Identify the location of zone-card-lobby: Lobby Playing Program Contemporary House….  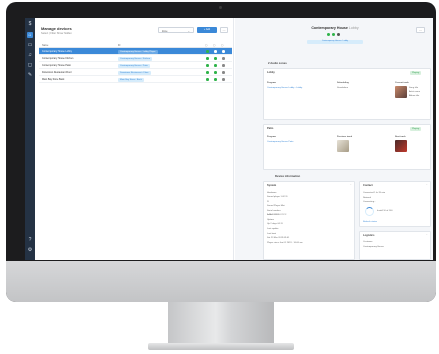
(347, 94).